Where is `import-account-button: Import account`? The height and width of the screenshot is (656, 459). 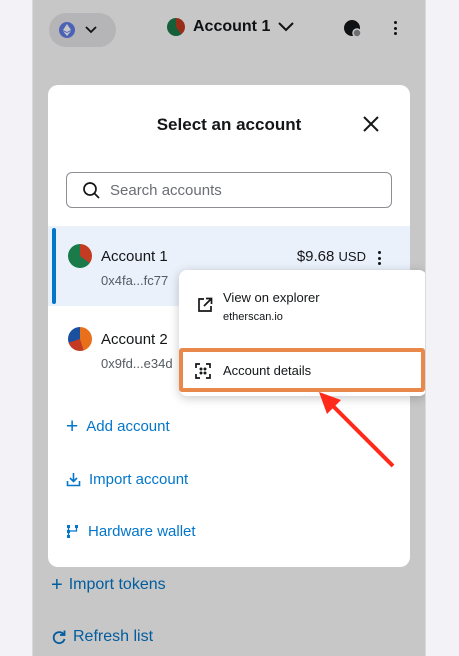 import-account-button: Import account is located at coordinates (127, 479).